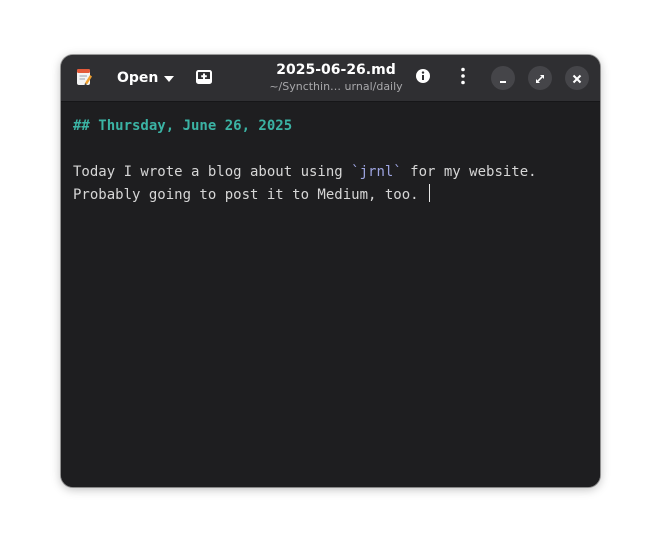 The height and width of the screenshot is (554, 661). What do you see at coordinates (212, 172) in the screenshot?
I see `text-run: Today I wrote a blog about using` at bounding box center [212, 172].